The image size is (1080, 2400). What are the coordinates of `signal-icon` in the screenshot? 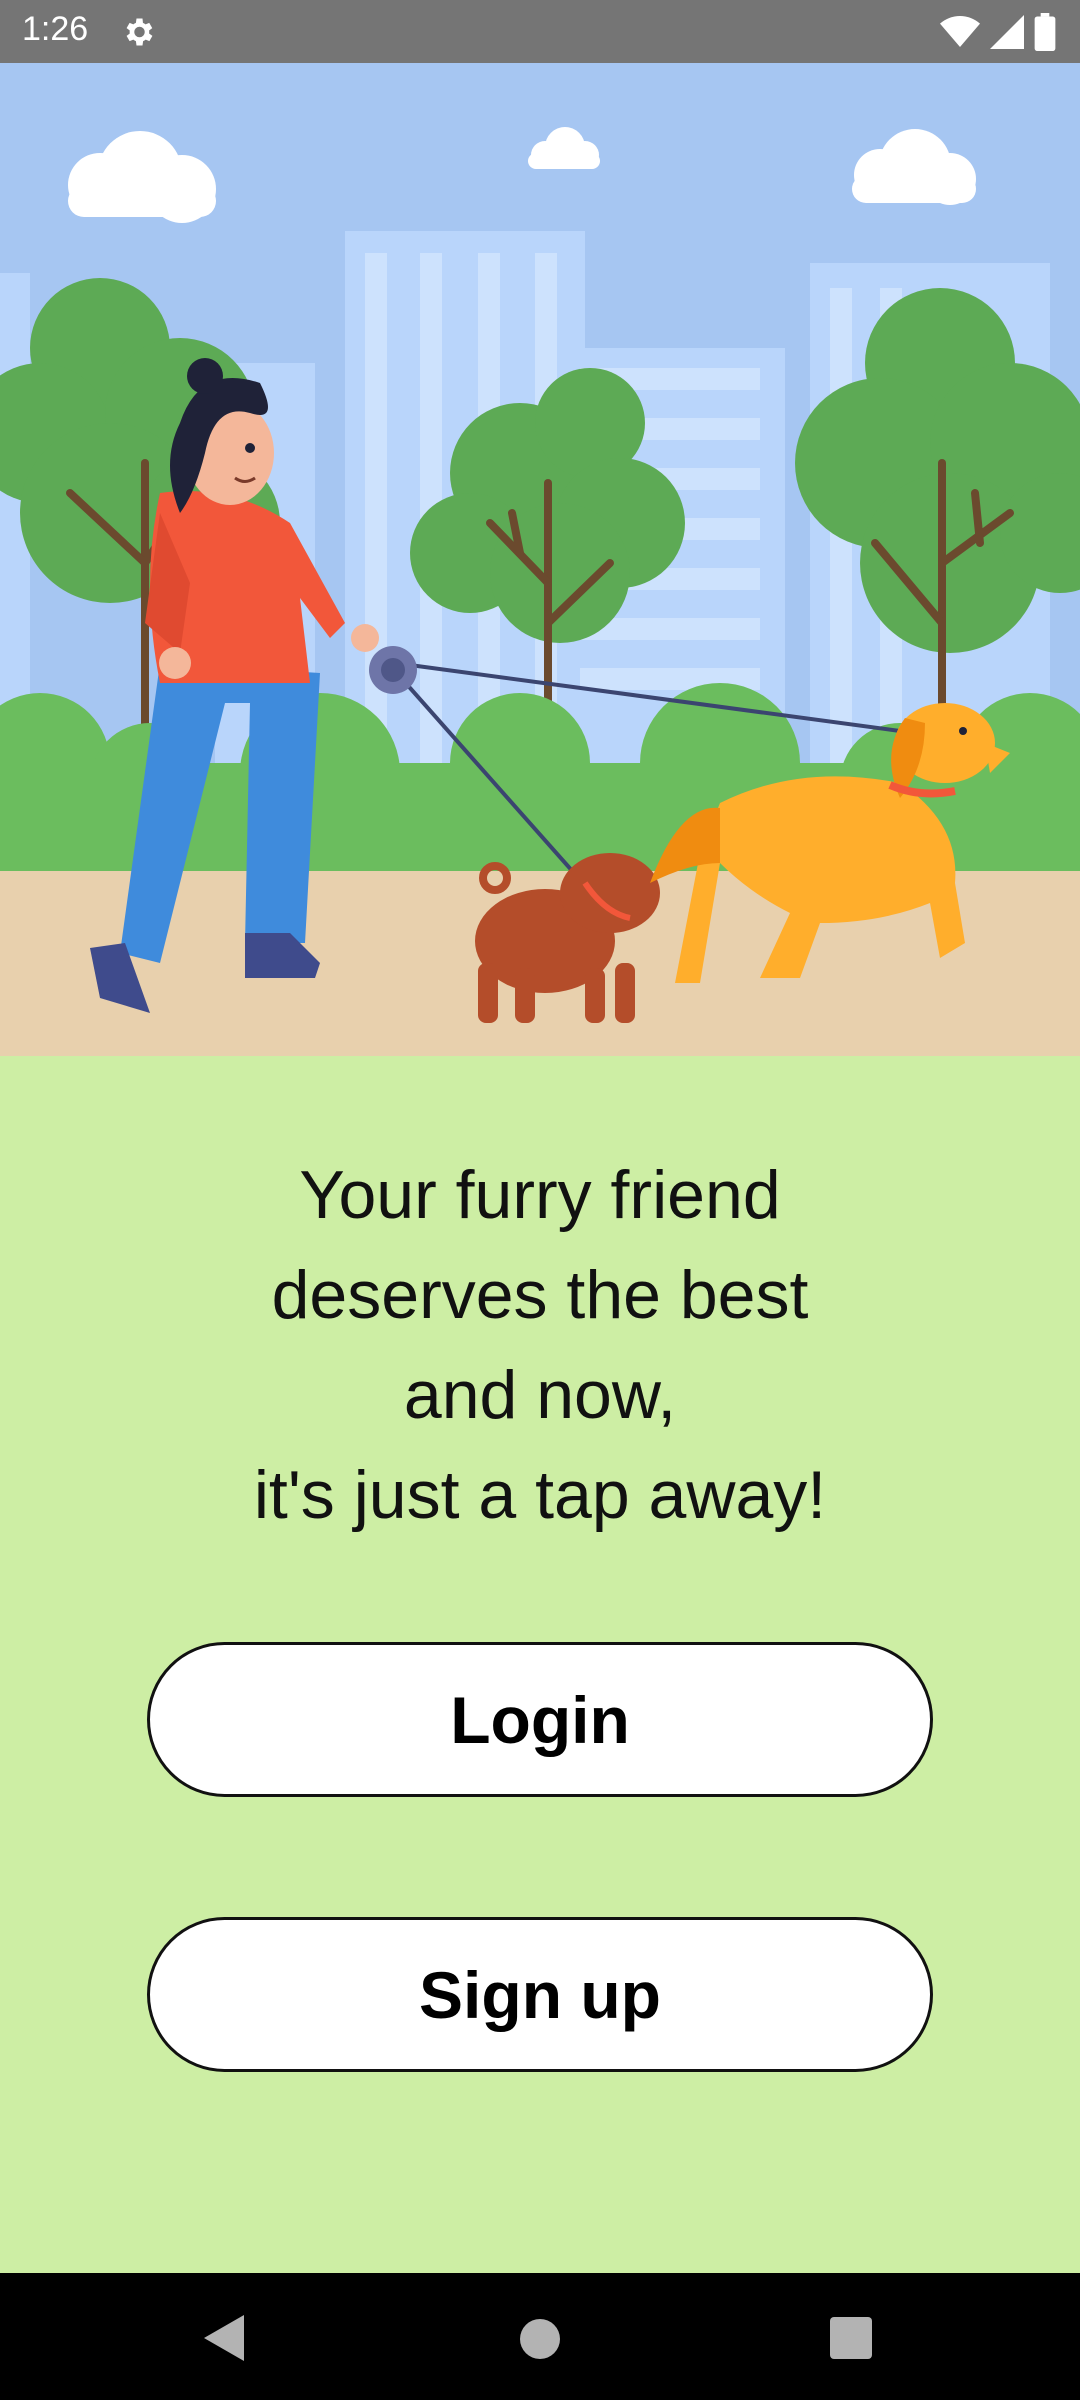 It's located at (1007, 32).